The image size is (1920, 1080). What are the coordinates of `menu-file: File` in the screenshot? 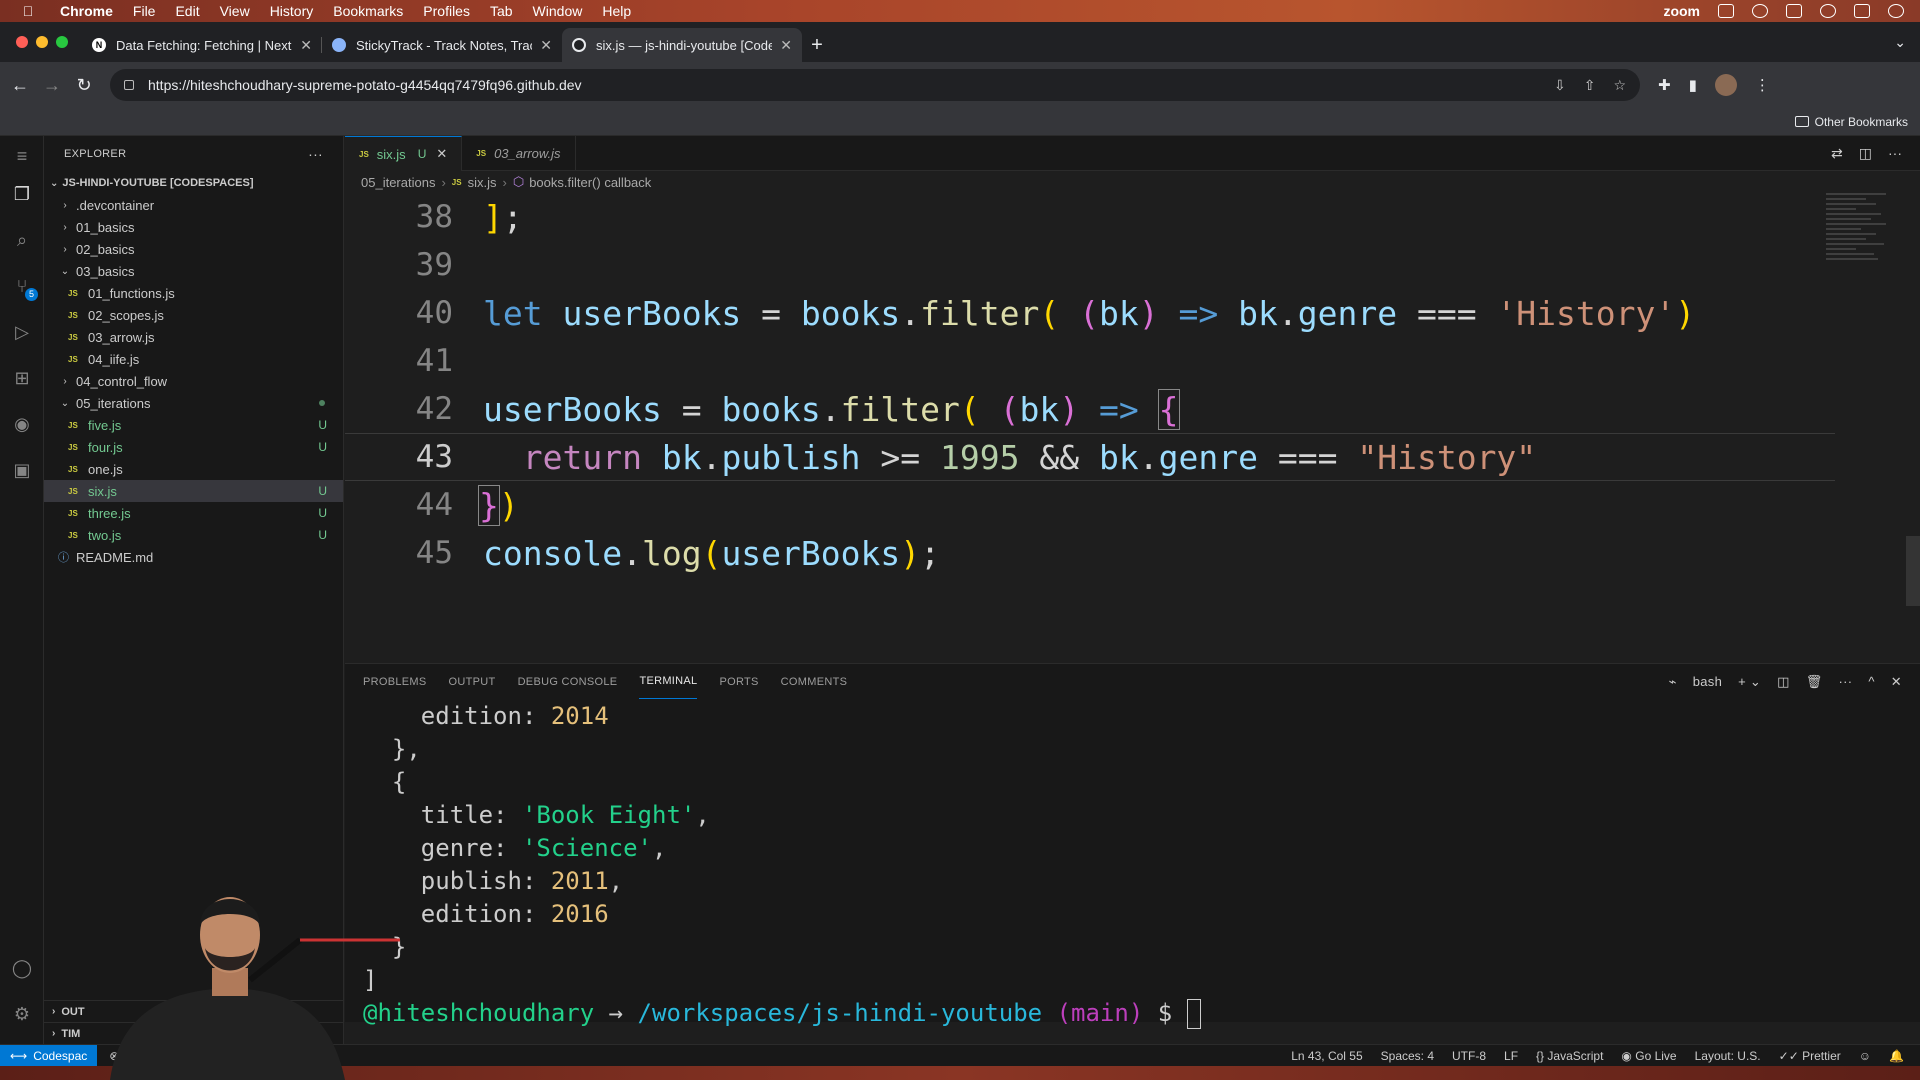 It's located at (144, 11).